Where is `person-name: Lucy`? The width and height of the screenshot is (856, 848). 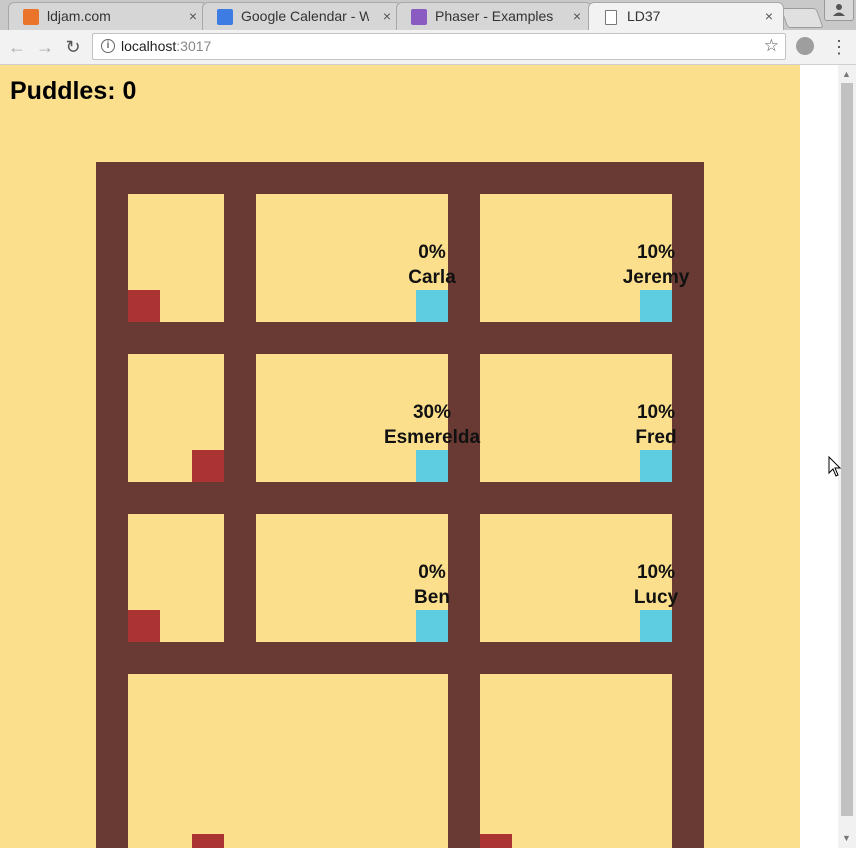
person-name: Lucy is located at coordinates (656, 597).